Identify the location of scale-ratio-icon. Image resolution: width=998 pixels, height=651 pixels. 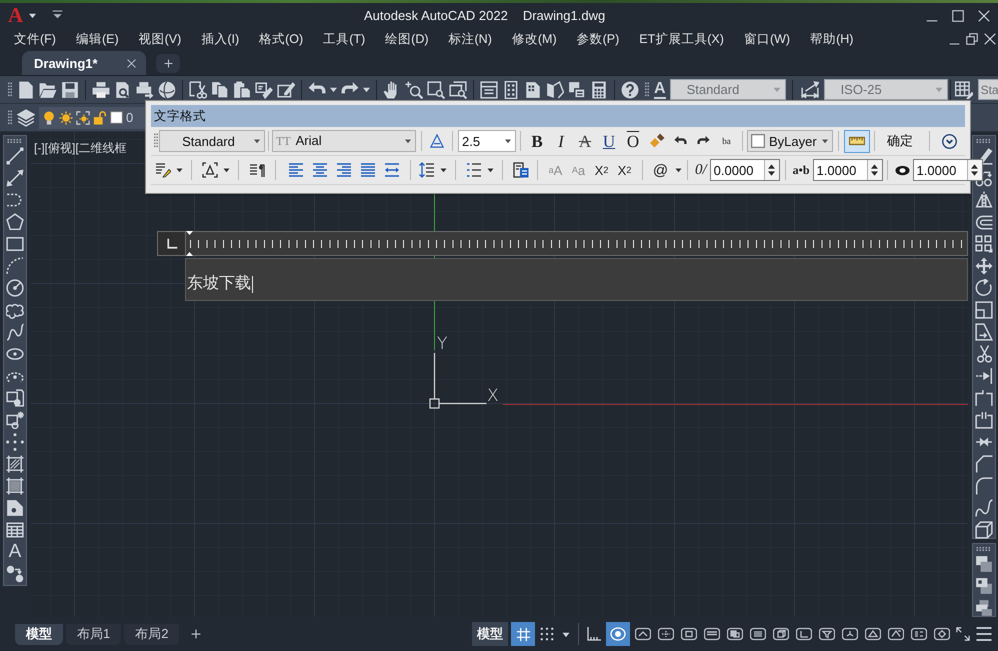
(918, 634).